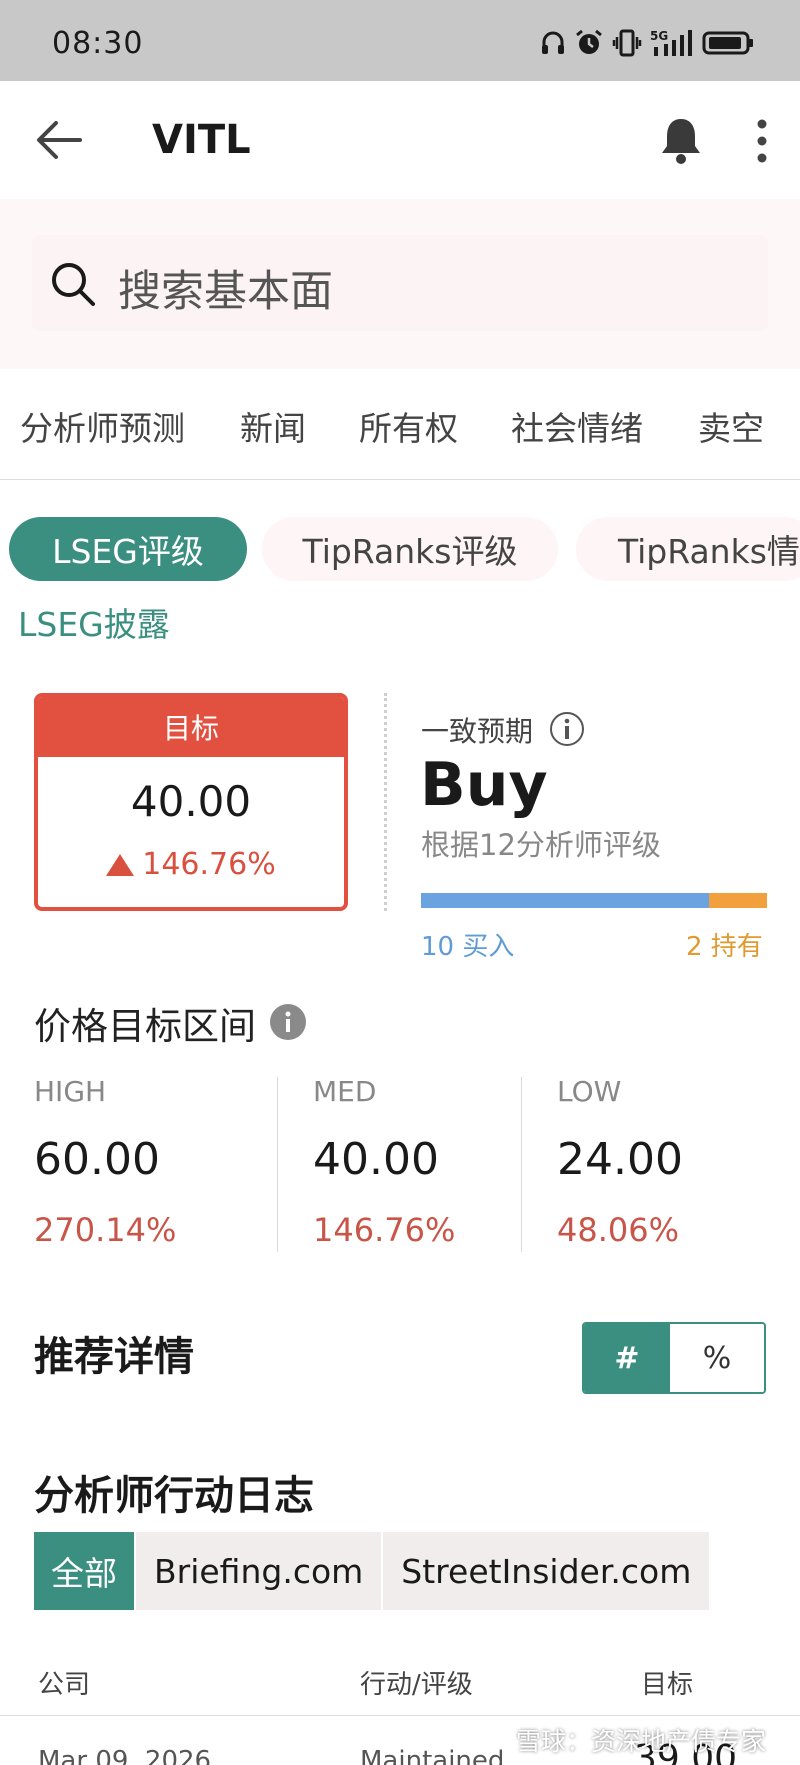 This screenshot has height=1765, width=800. I want to click on tab-news: 新闻, so click(273, 426).